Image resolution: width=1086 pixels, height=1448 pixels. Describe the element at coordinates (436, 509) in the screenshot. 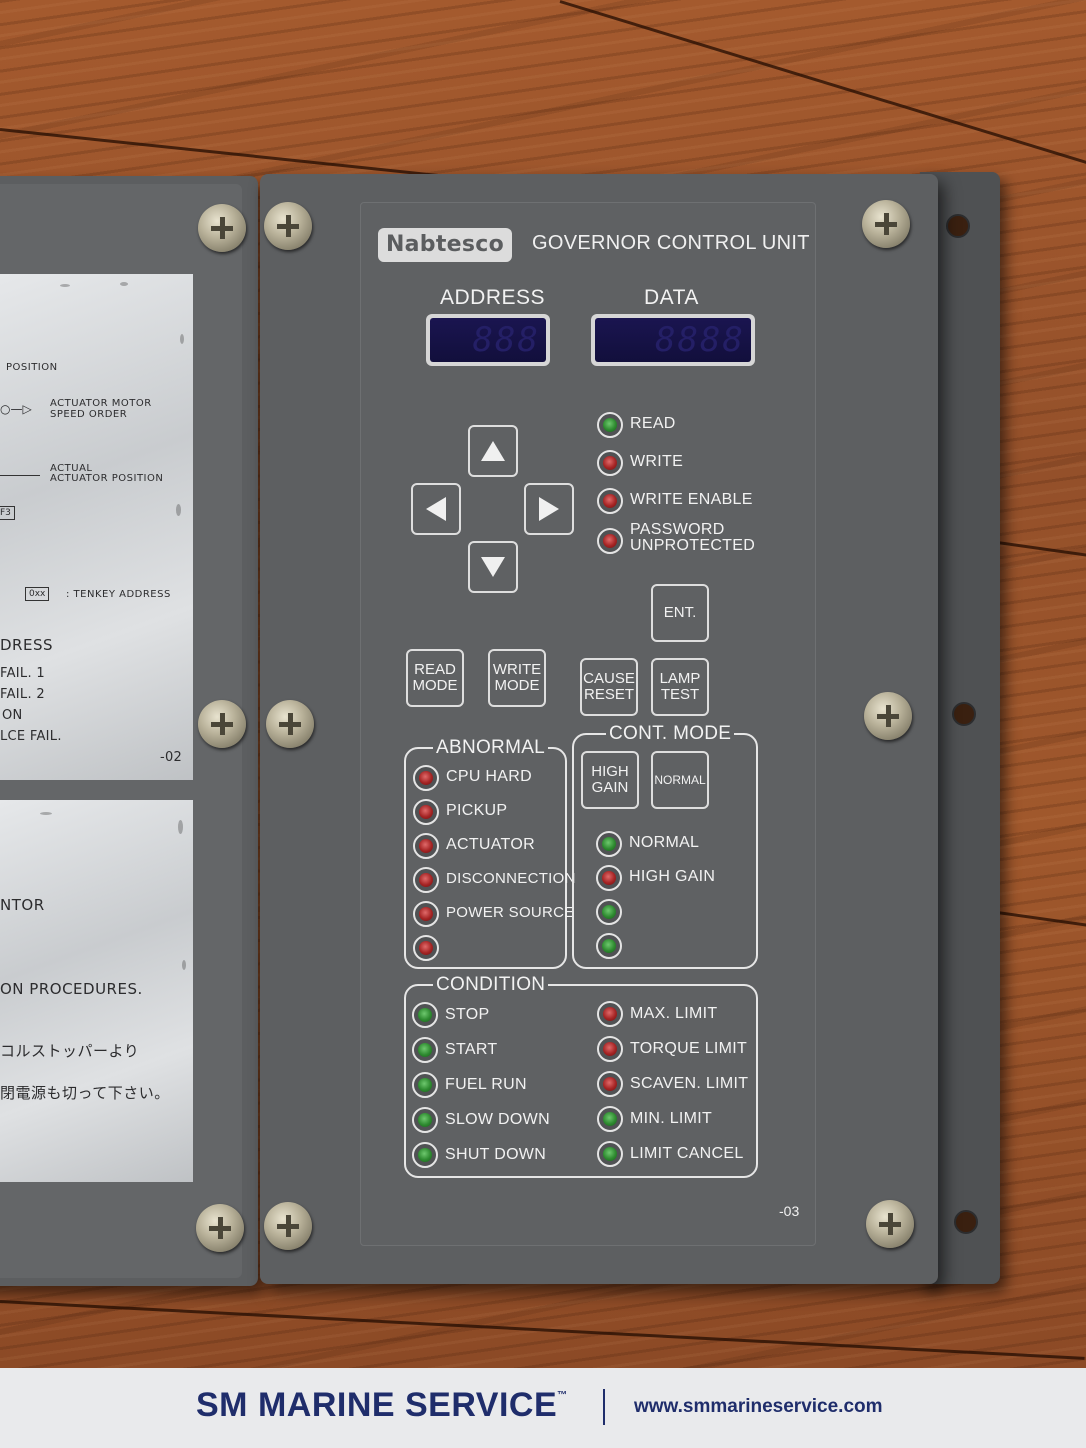

I see `left-arrow-button` at that location.